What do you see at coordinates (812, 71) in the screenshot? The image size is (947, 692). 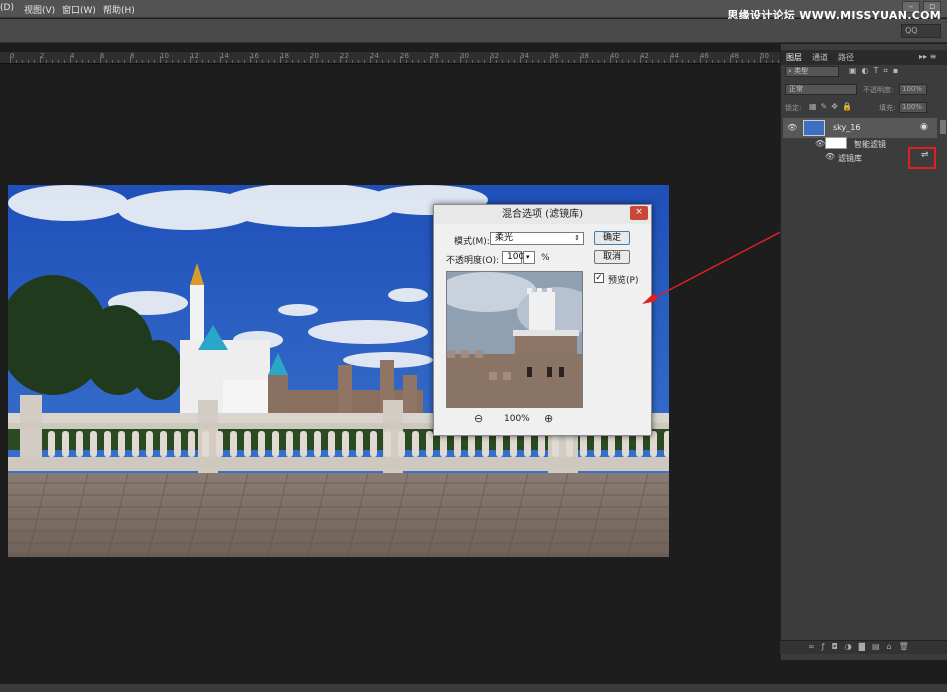 I see `kind-filter-select: ⌕ 类型` at bounding box center [812, 71].